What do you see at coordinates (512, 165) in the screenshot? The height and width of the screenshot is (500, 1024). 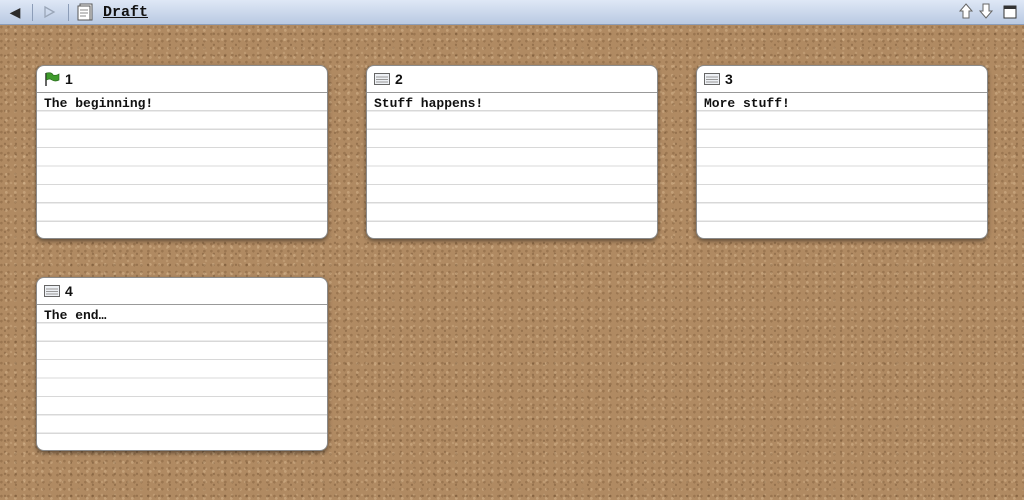 I see `card-synopsis: Stuff happens!` at bounding box center [512, 165].